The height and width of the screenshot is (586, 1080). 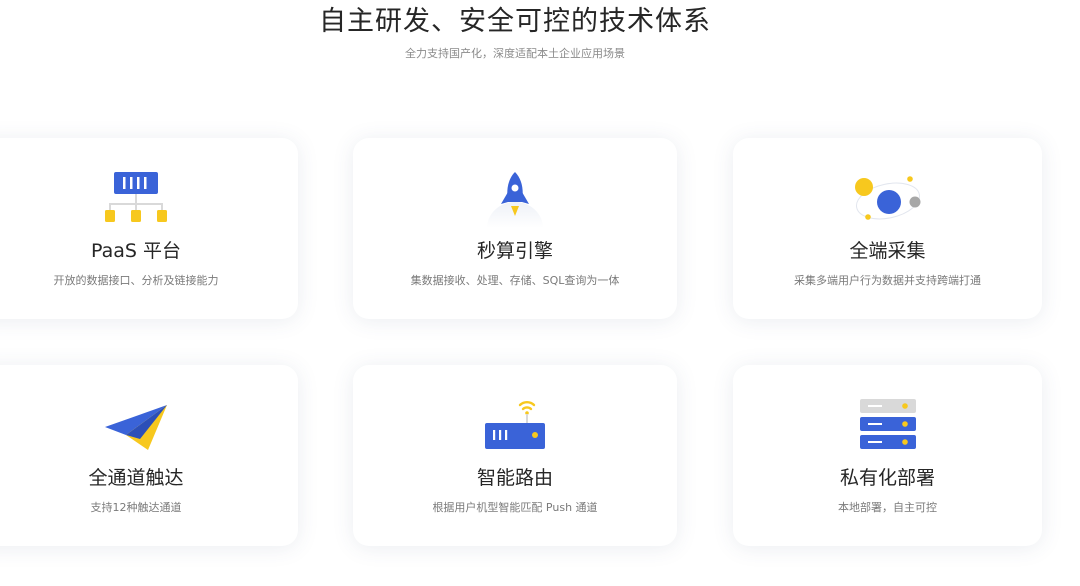 I want to click on page-subtitle: 全力支持国产化，深度适配本土企业应用场景, so click(x=515, y=53).